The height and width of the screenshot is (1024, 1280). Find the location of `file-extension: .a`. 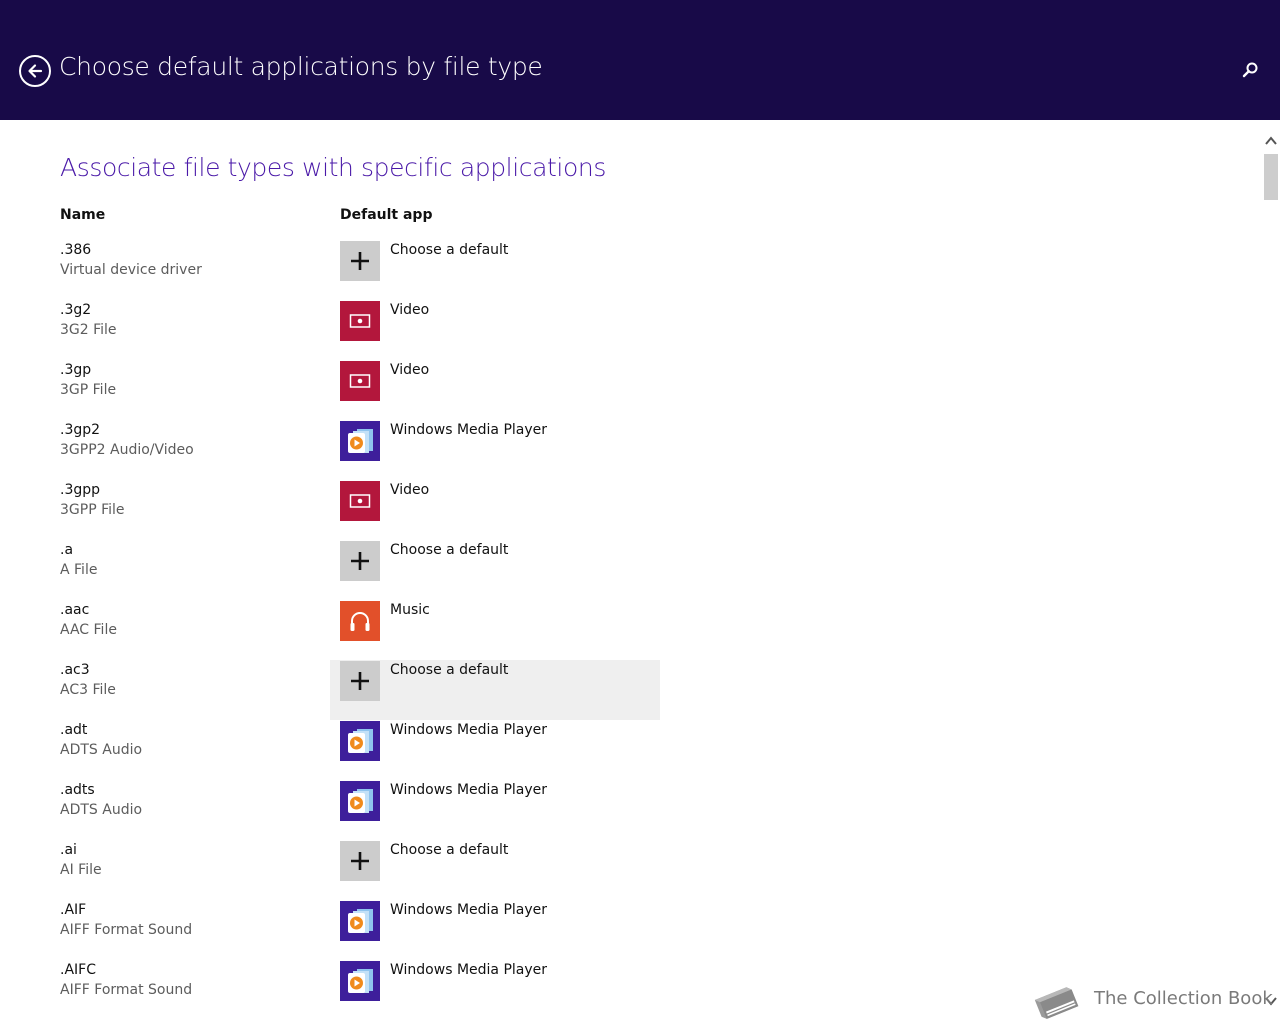

file-extension: .a is located at coordinates (67, 550).